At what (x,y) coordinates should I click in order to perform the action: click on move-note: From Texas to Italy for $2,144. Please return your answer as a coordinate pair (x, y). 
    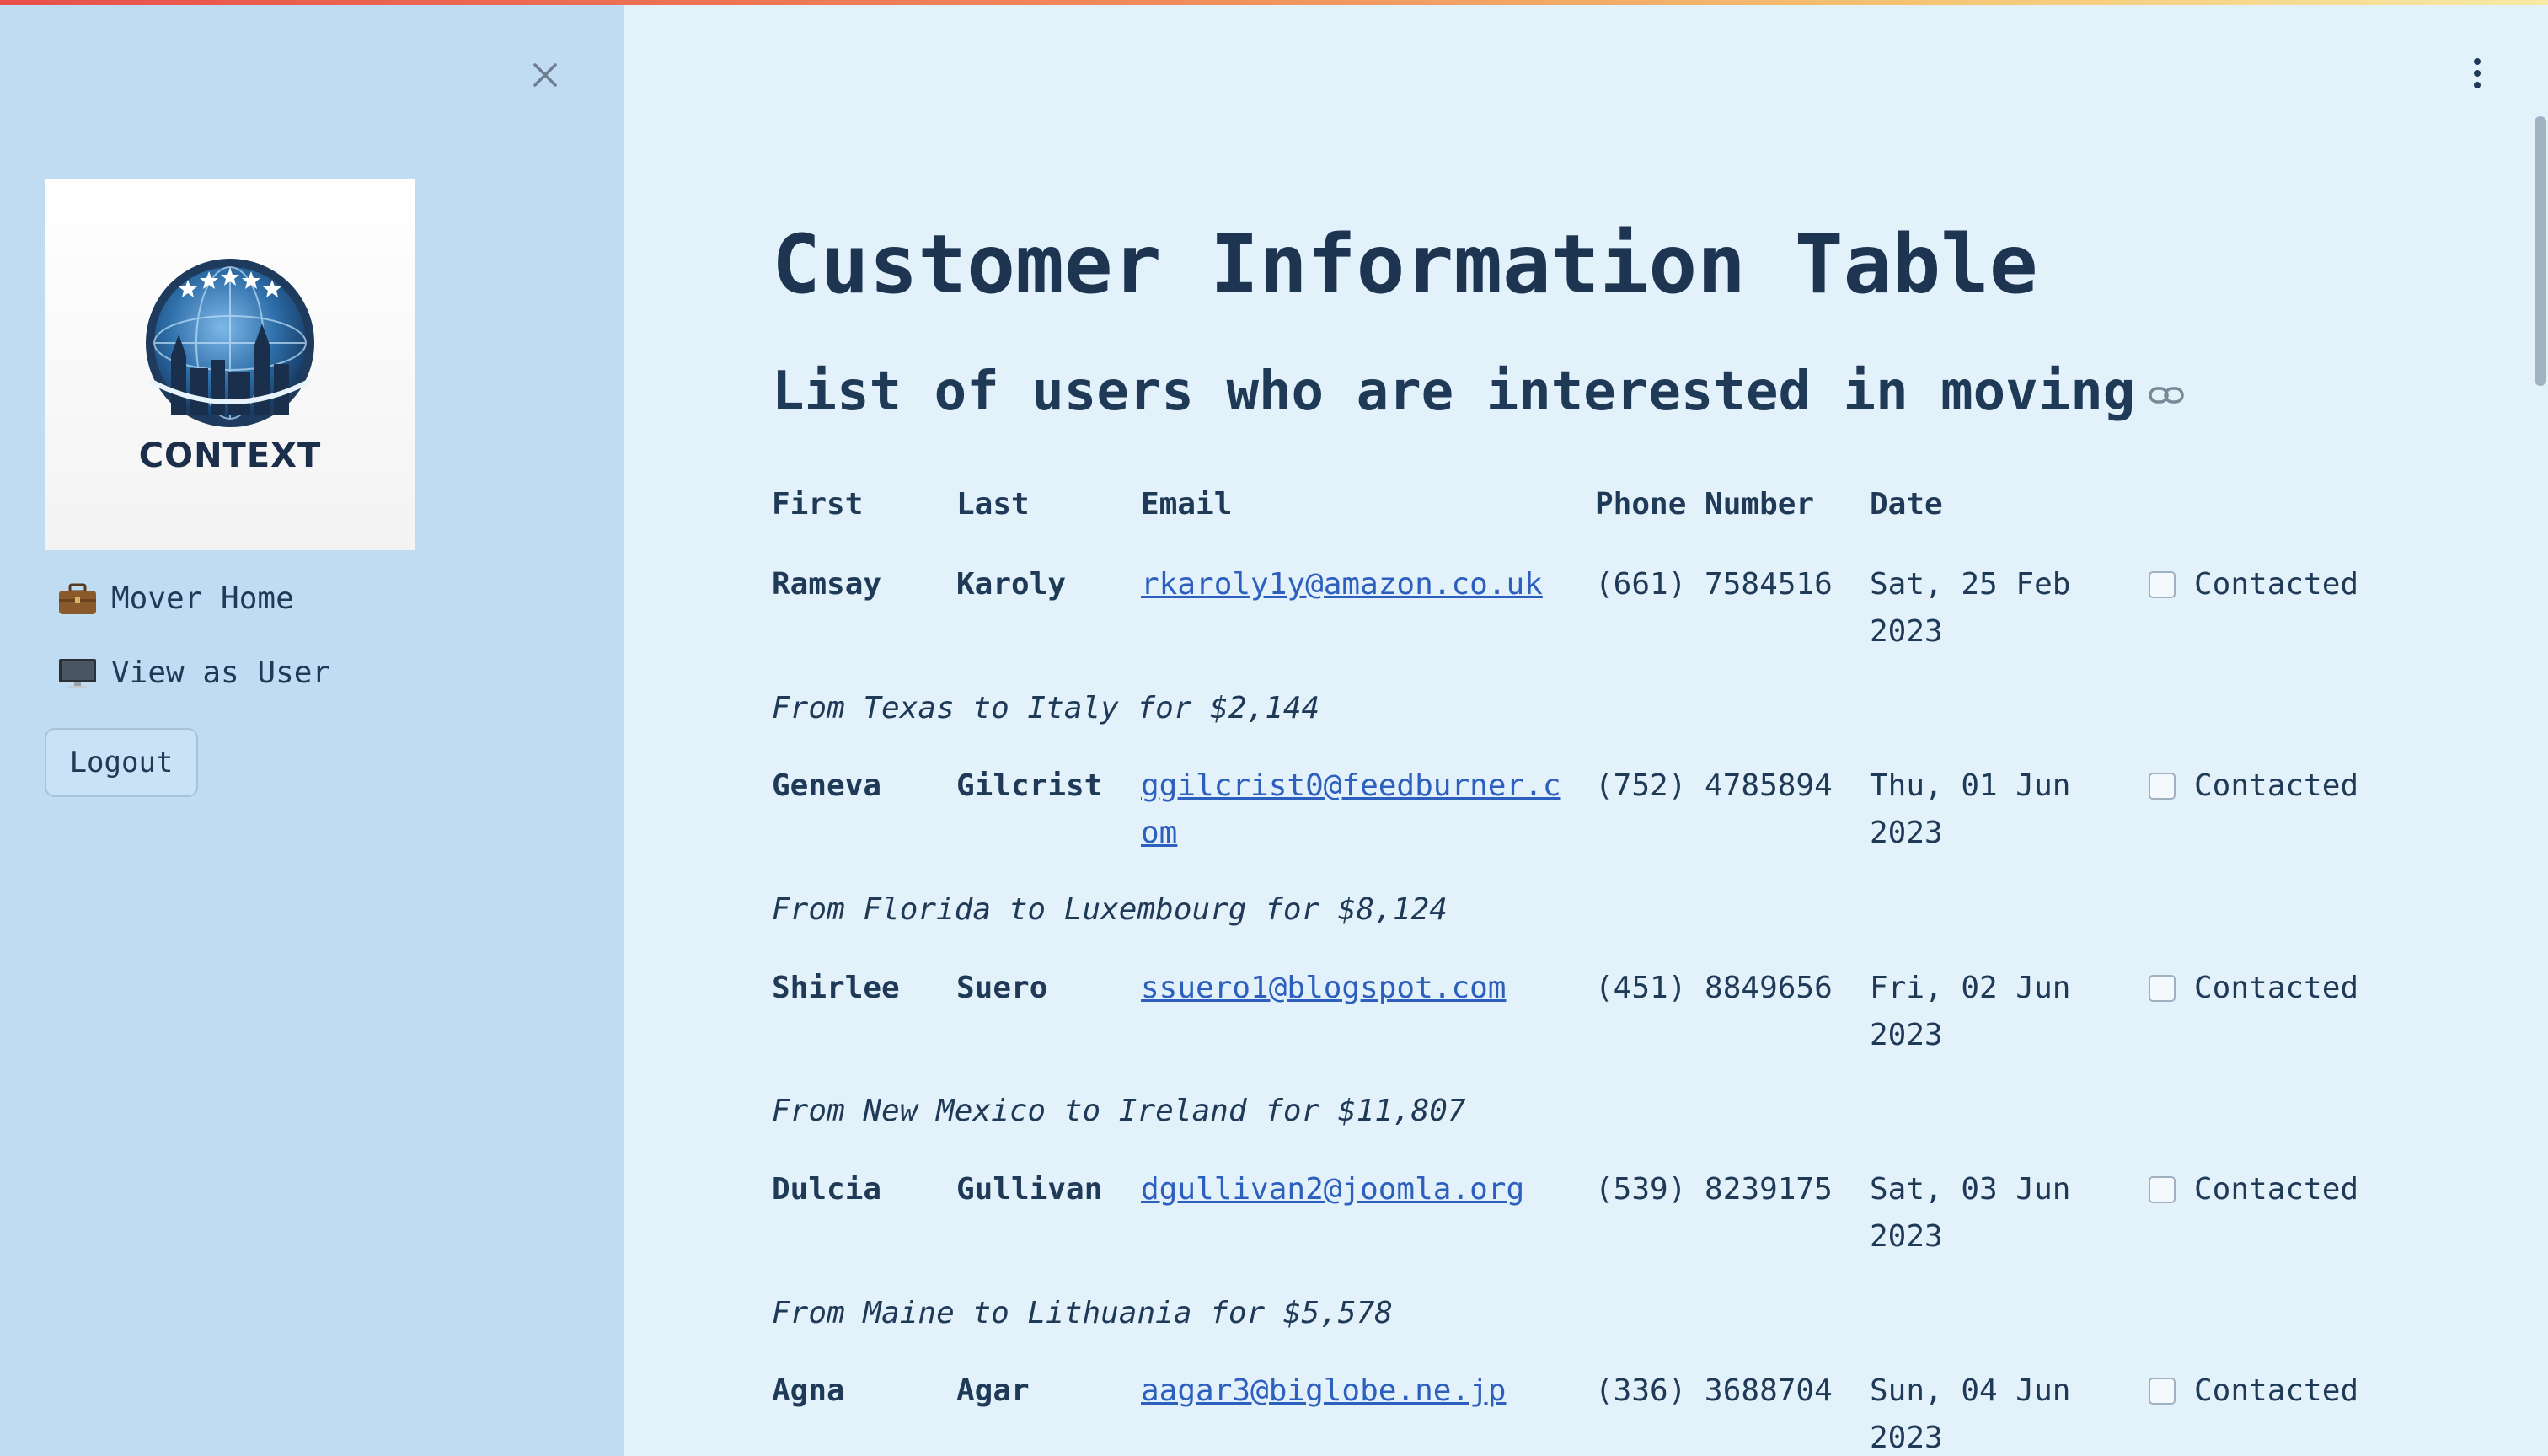
    Looking at the image, I should click on (1046, 708).